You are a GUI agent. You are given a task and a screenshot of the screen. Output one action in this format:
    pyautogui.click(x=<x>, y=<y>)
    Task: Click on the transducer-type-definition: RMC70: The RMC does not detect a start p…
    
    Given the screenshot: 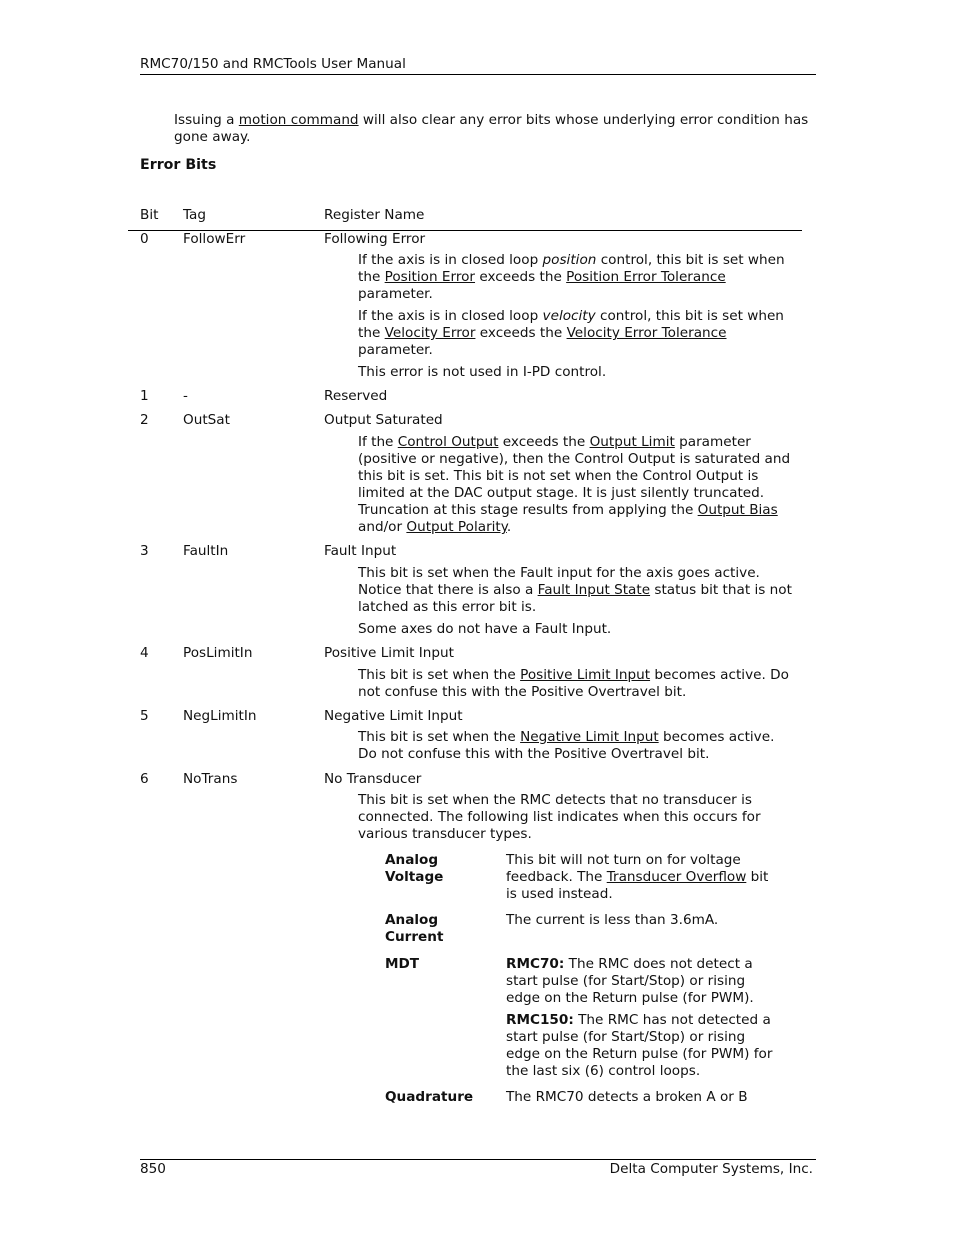 What is the action you would take?
    pyautogui.click(x=630, y=981)
    